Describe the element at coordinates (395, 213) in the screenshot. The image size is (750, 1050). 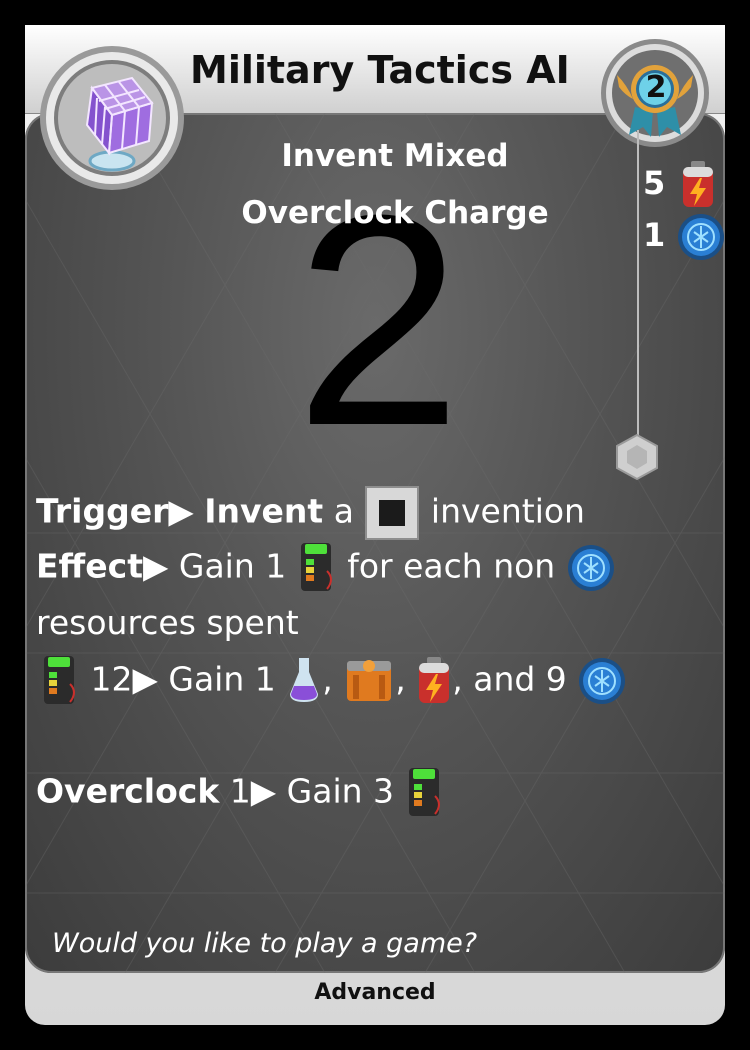
I see `card-subtitle-line2: Overclock Charge` at that location.